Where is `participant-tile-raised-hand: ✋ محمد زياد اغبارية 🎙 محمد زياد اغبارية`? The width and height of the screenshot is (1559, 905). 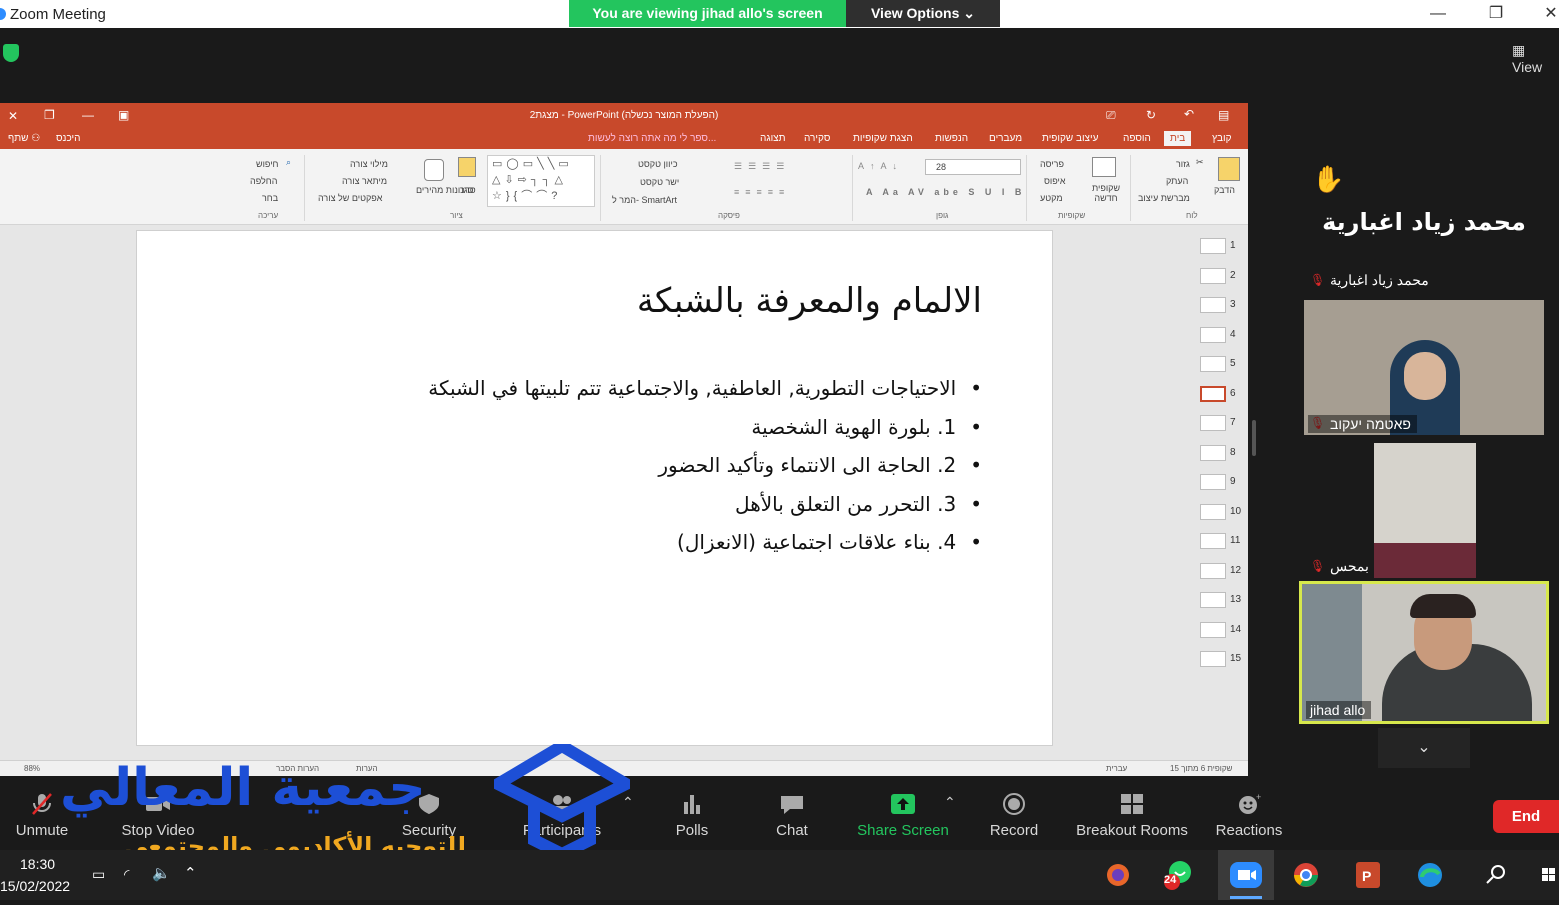
participant-tile-raised-hand: ✋ محمد زياد اغبارية 🎙 محمد زياد اغبارية is located at coordinates (1424, 224).